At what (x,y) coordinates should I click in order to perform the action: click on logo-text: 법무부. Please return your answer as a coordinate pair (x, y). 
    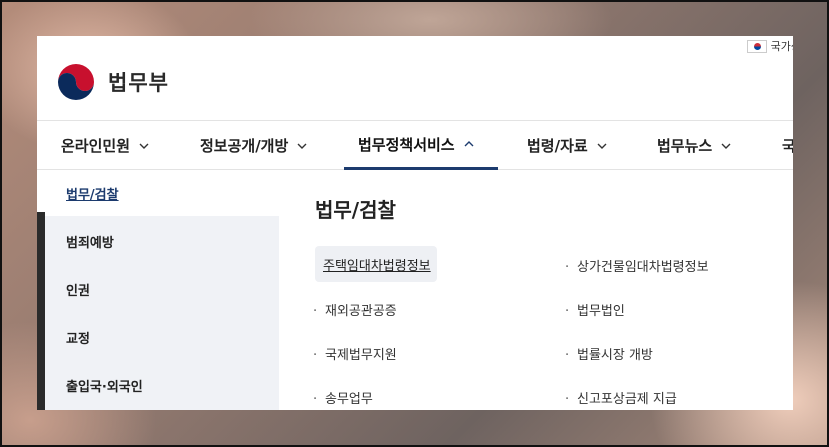
    Looking at the image, I should click on (138, 83).